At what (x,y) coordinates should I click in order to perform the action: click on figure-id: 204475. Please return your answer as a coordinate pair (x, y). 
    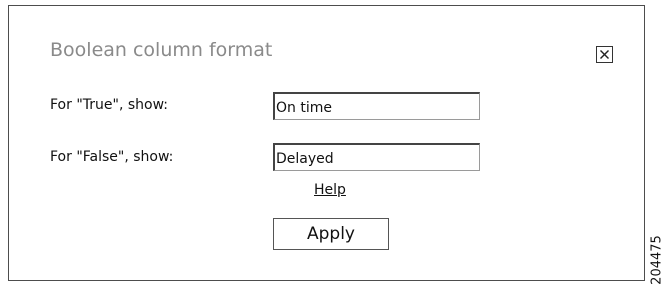
    Looking at the image, I should click on (657, 260).